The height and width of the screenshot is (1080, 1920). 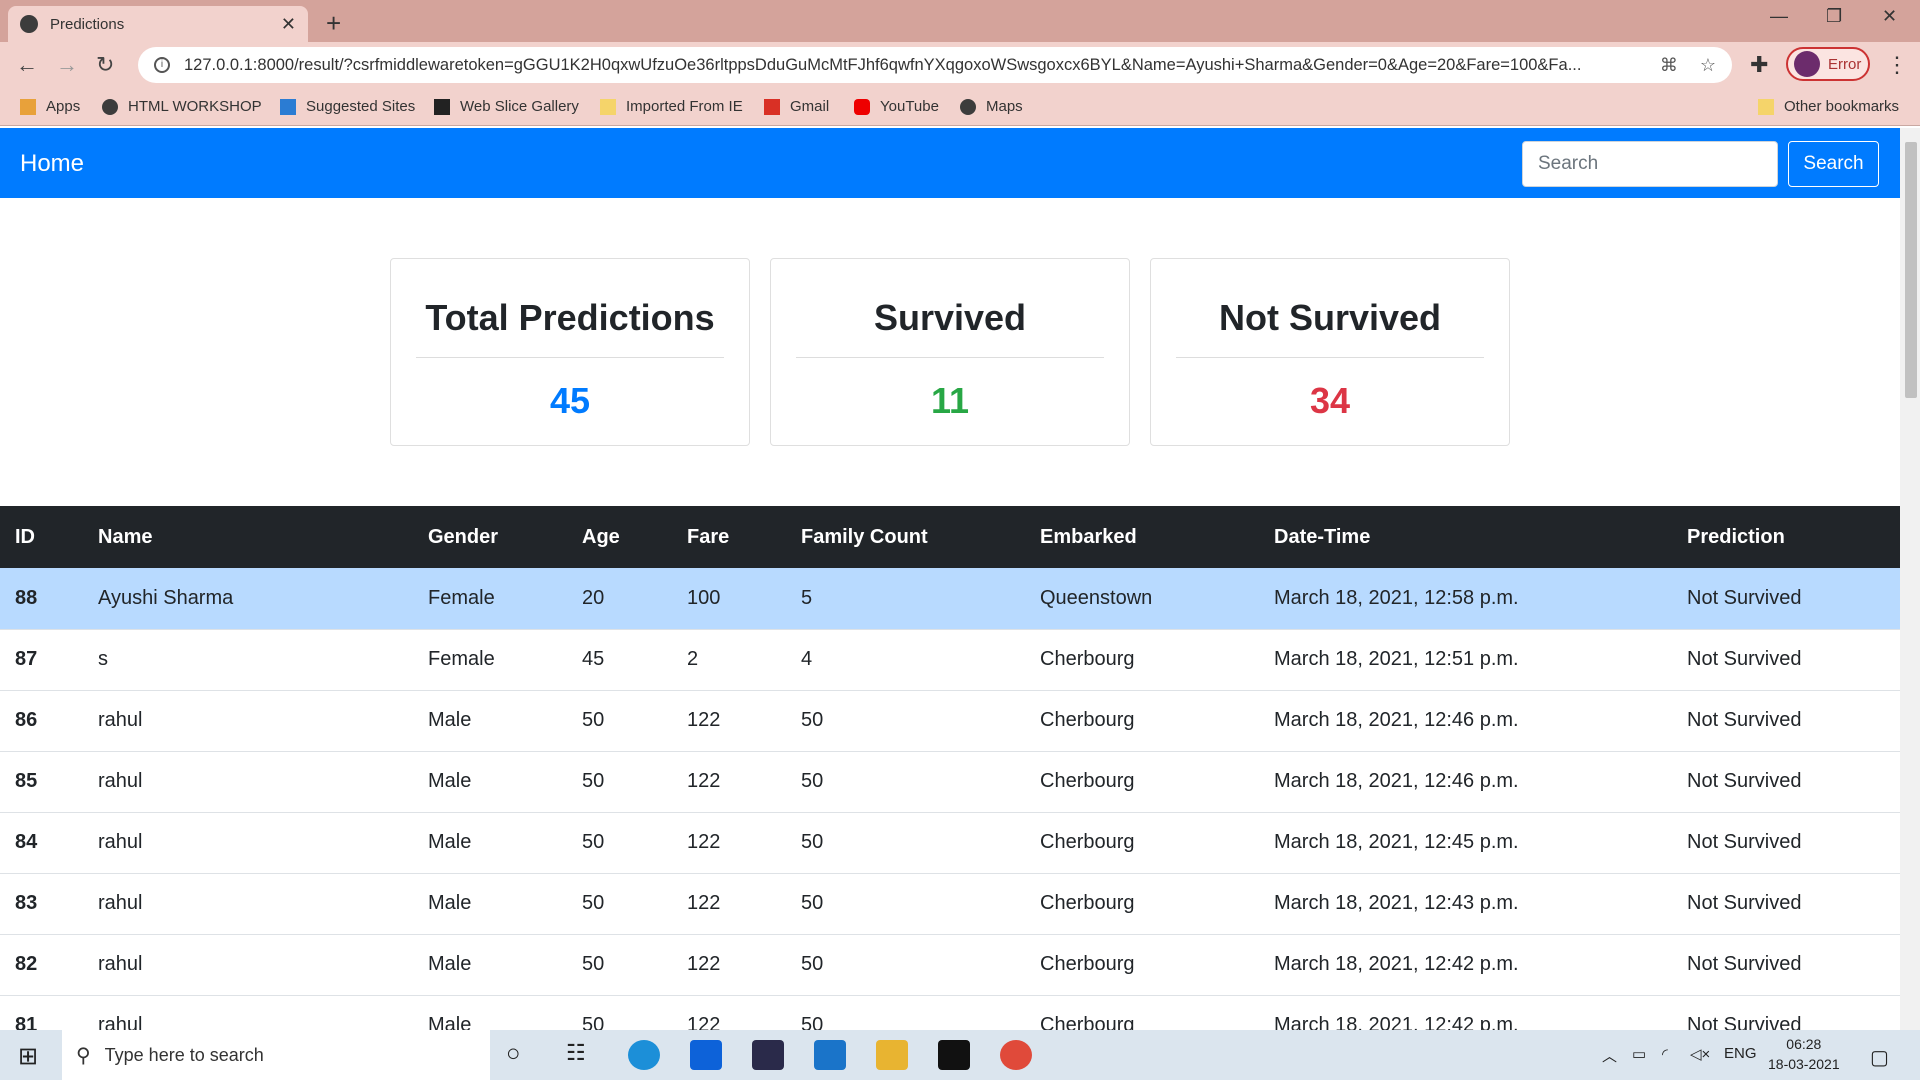 I want to click on profile-button: Error, so click(x=1828, y=64).